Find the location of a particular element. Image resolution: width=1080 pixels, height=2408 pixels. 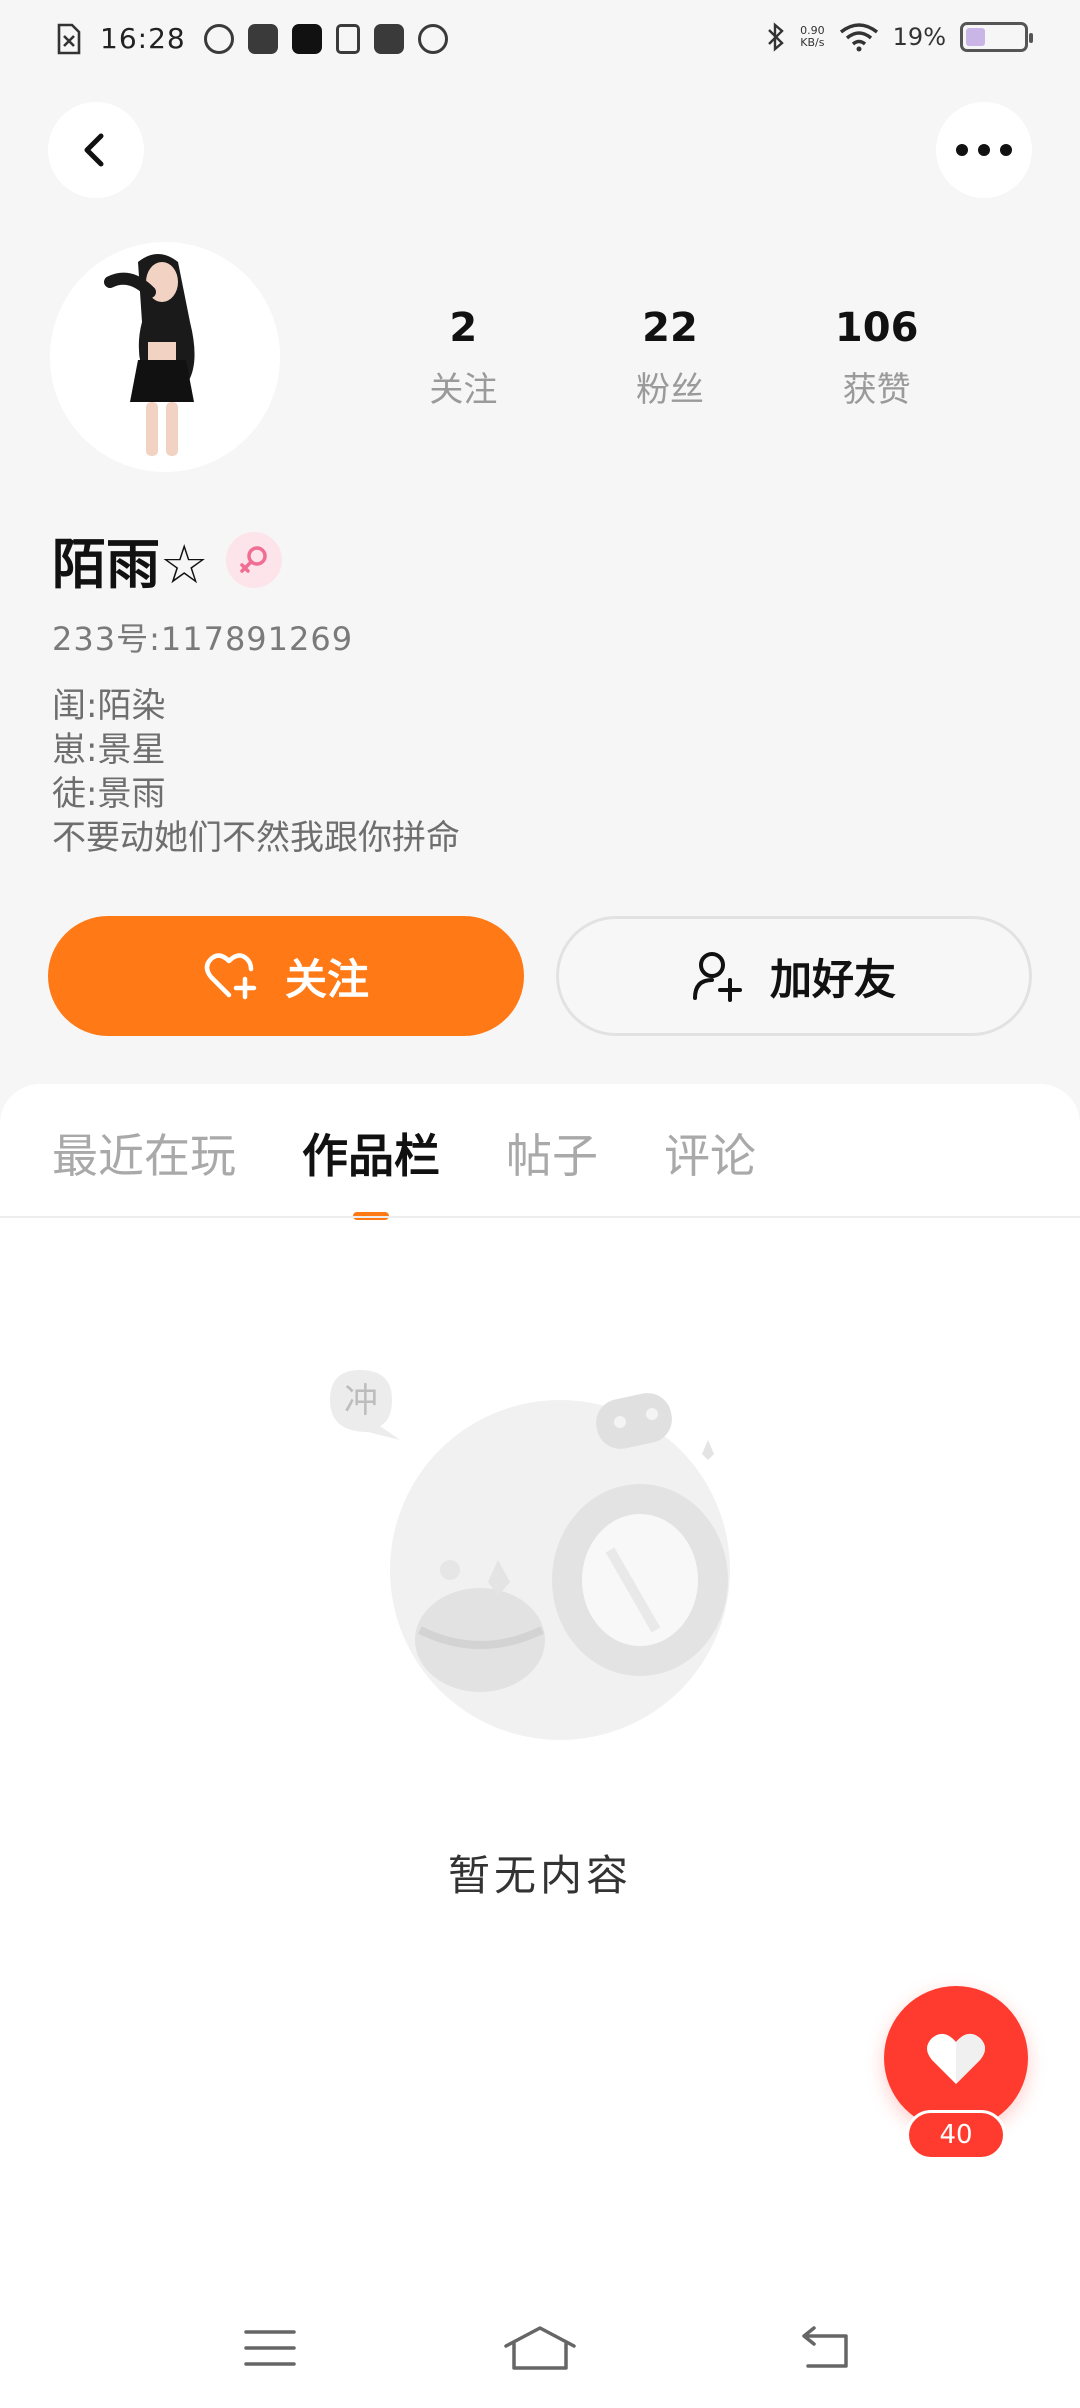

message-notification-icon is located at coordinates (388, 38).